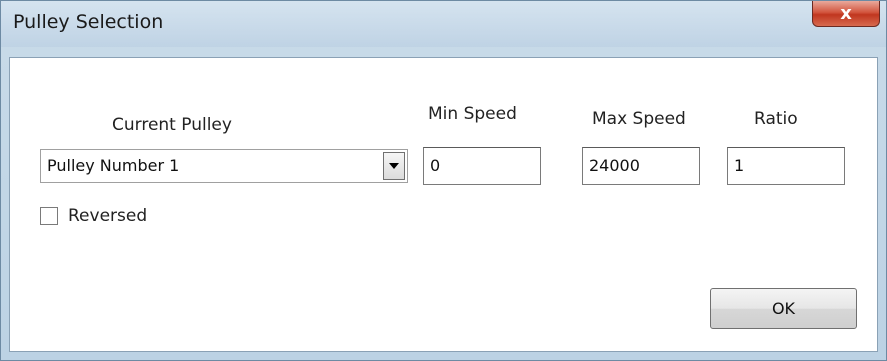 The height and width of the screenshot is (361, 887). I want to click on window-title: Pulley Selection, so click(88, 22).